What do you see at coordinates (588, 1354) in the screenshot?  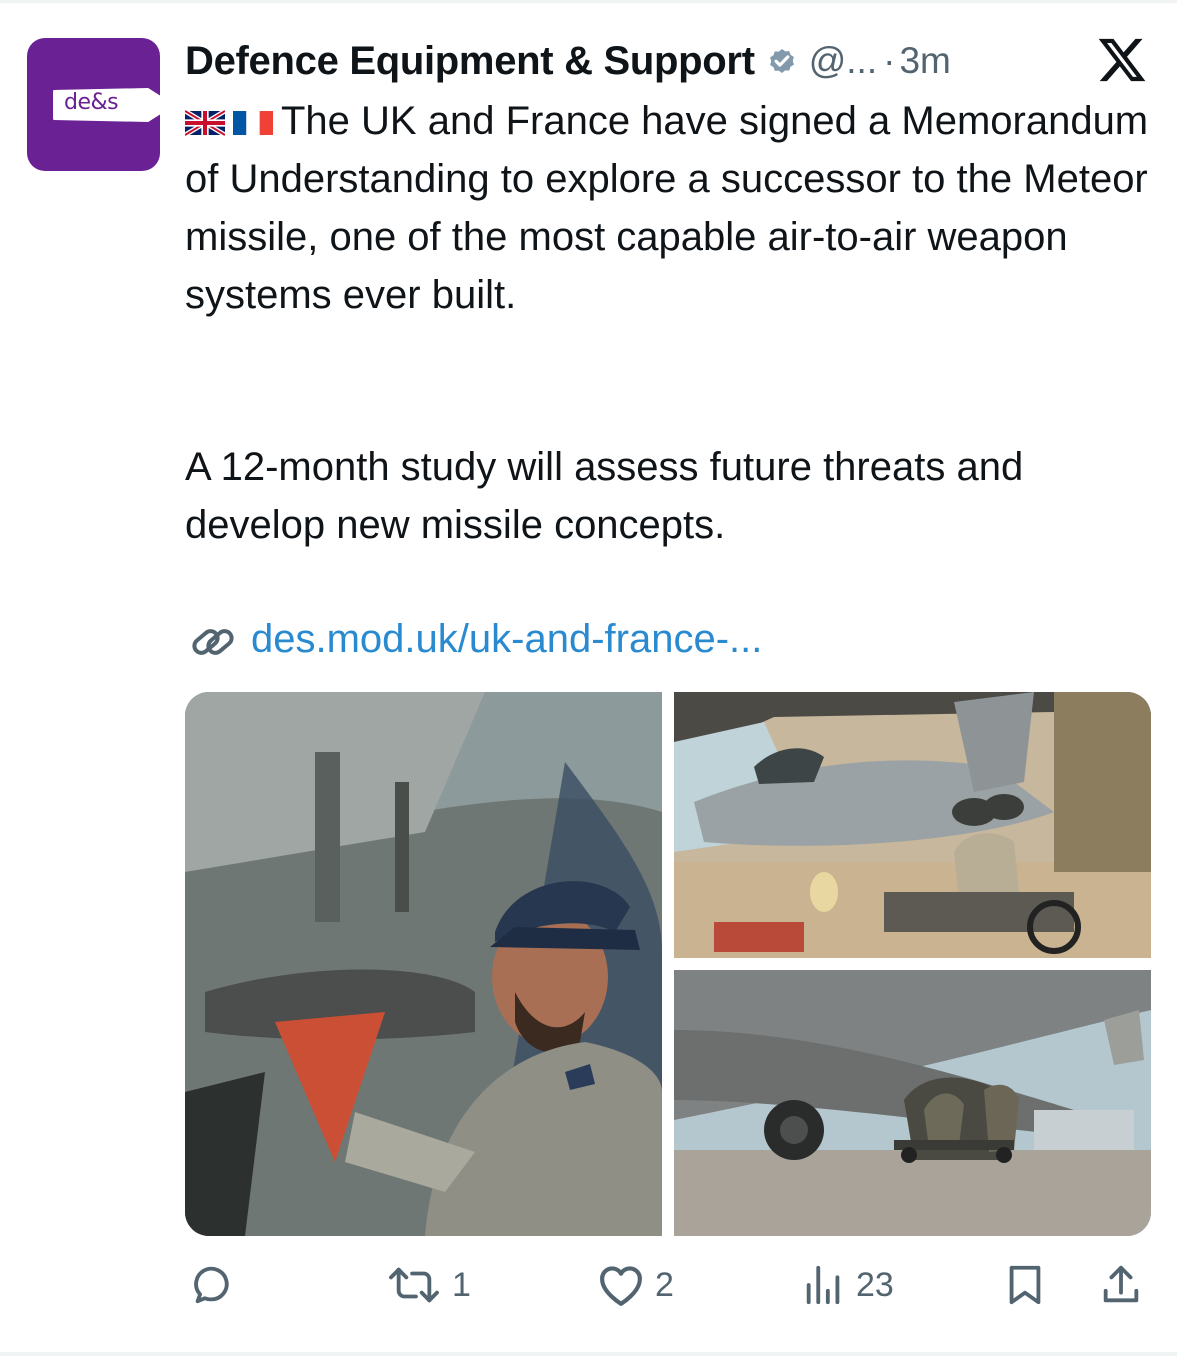 I see `bottom-divider` at bounding box center [588, 1354].